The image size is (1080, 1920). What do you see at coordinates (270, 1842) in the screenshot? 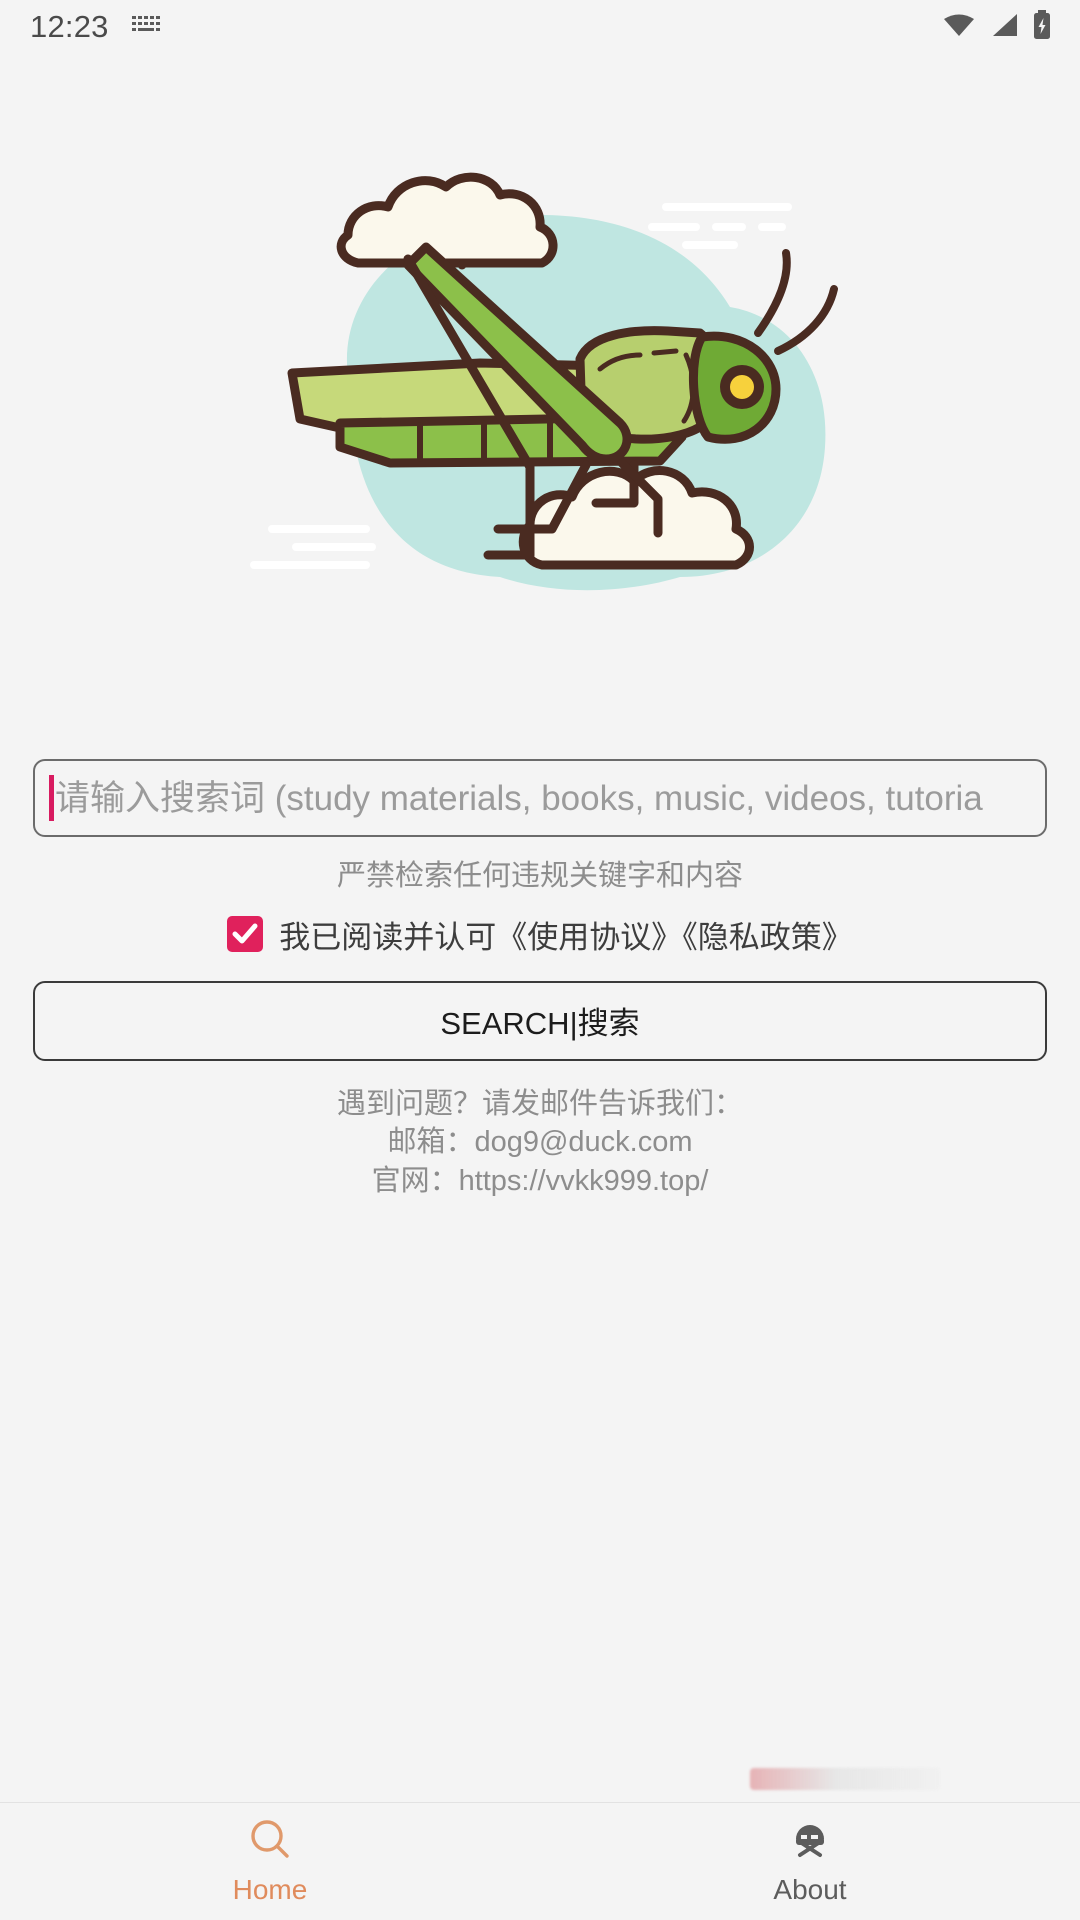
I see `search-icon` at bounding box center [270, 1842].